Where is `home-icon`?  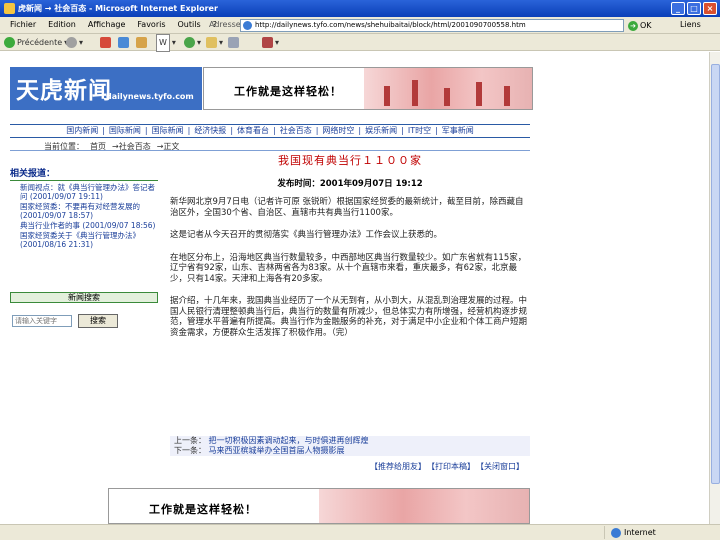
home-icon is located at coordinates (141, 42).